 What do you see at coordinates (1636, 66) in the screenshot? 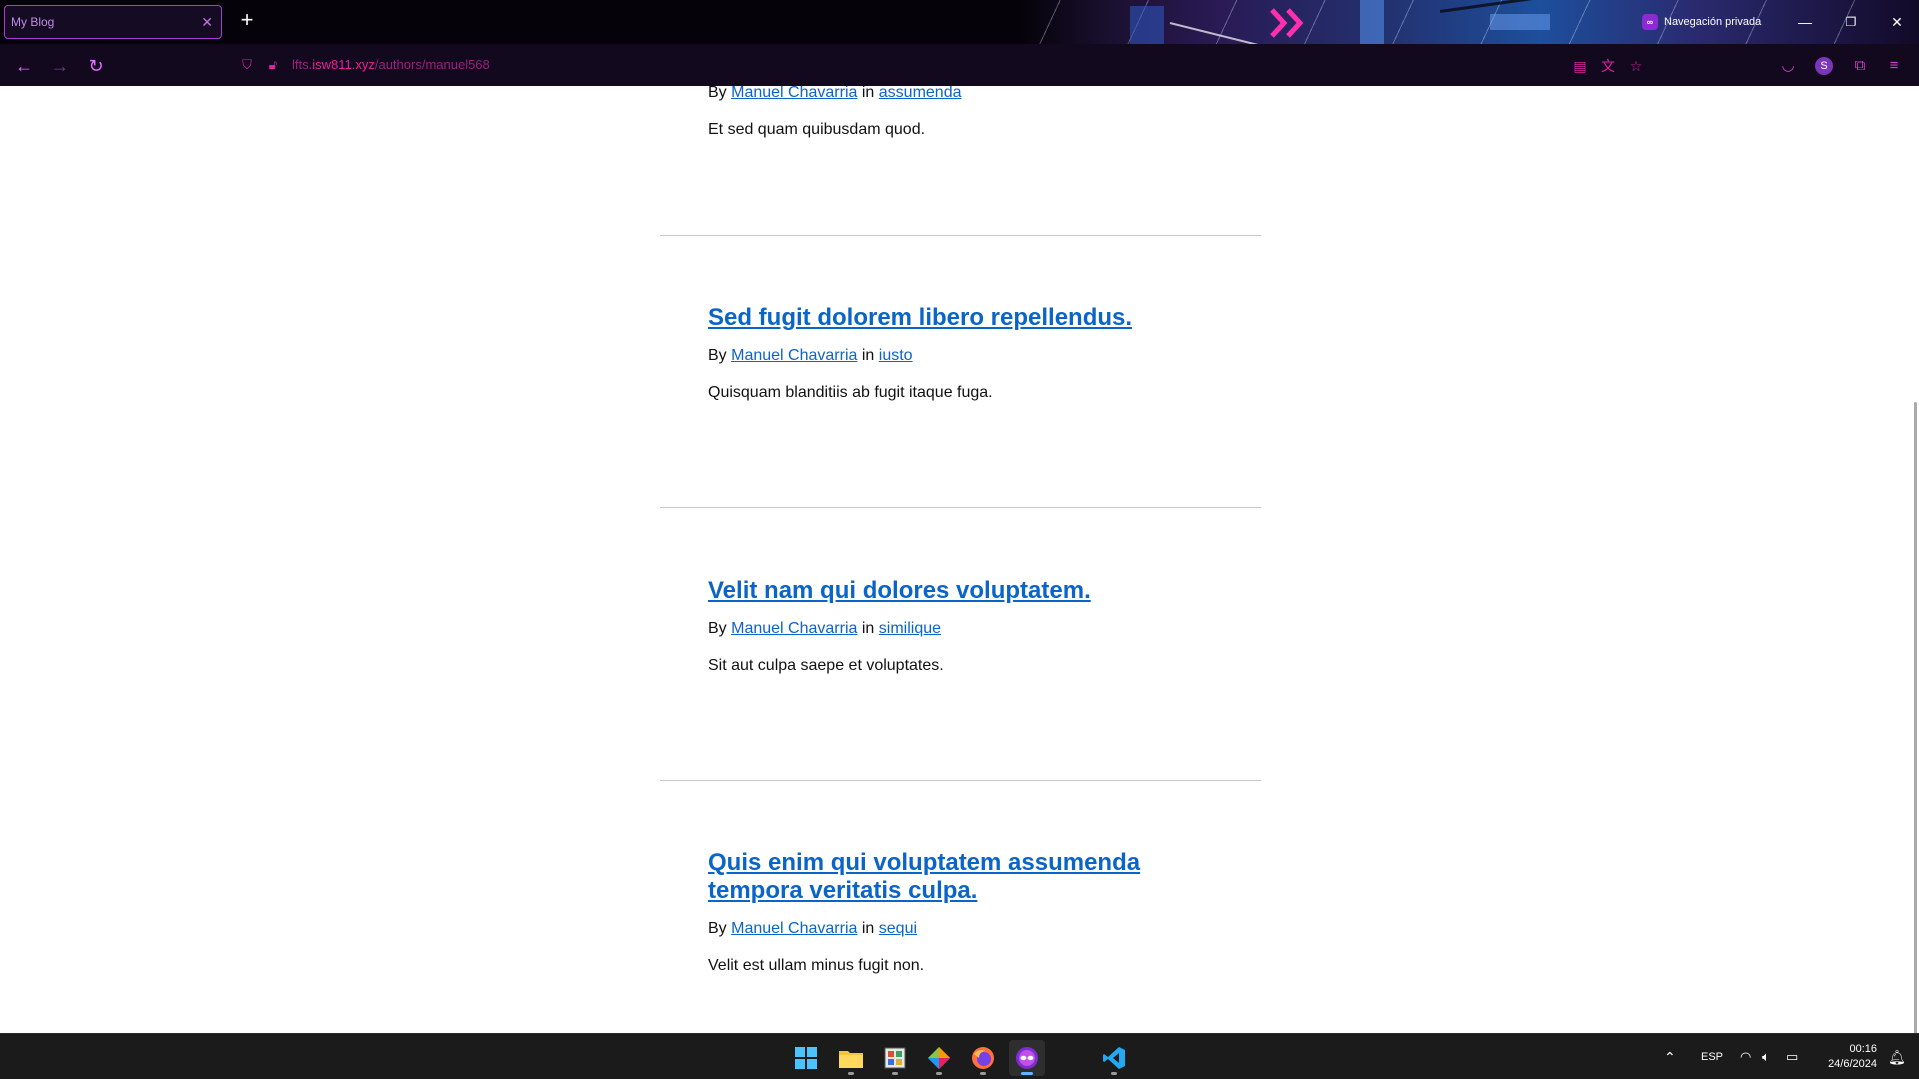
I see `bookmark-star-icon: ☆` at bounding box center [1636, 66].